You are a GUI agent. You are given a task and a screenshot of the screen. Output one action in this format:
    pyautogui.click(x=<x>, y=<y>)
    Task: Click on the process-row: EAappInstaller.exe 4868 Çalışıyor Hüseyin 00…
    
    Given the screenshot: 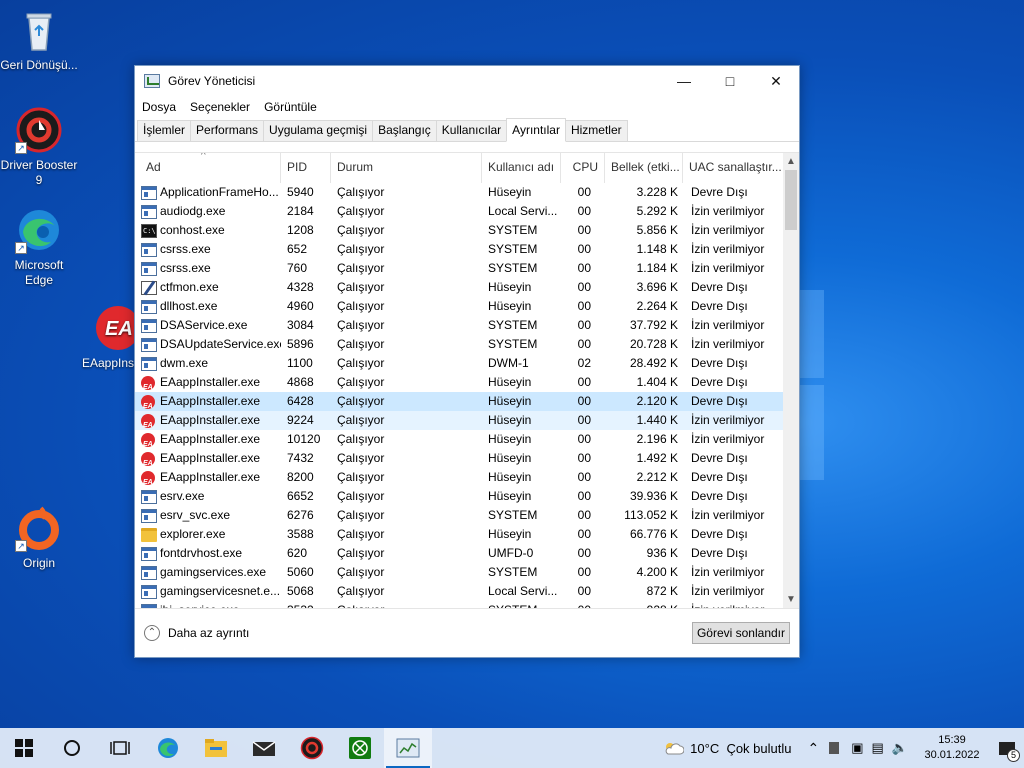 What is the action you would take?
    pyautogui.click(x=459, y=382)
    